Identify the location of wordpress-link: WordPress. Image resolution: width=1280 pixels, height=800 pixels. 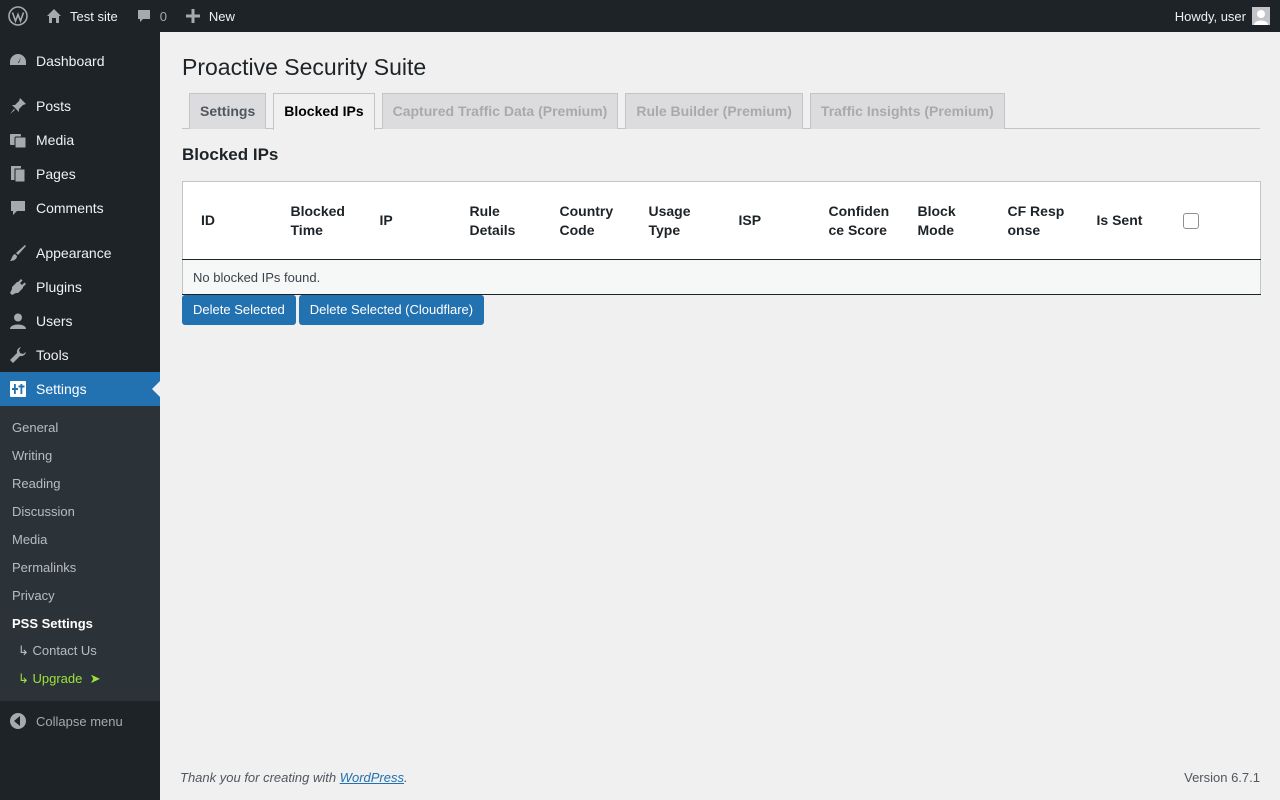
(372, 777).